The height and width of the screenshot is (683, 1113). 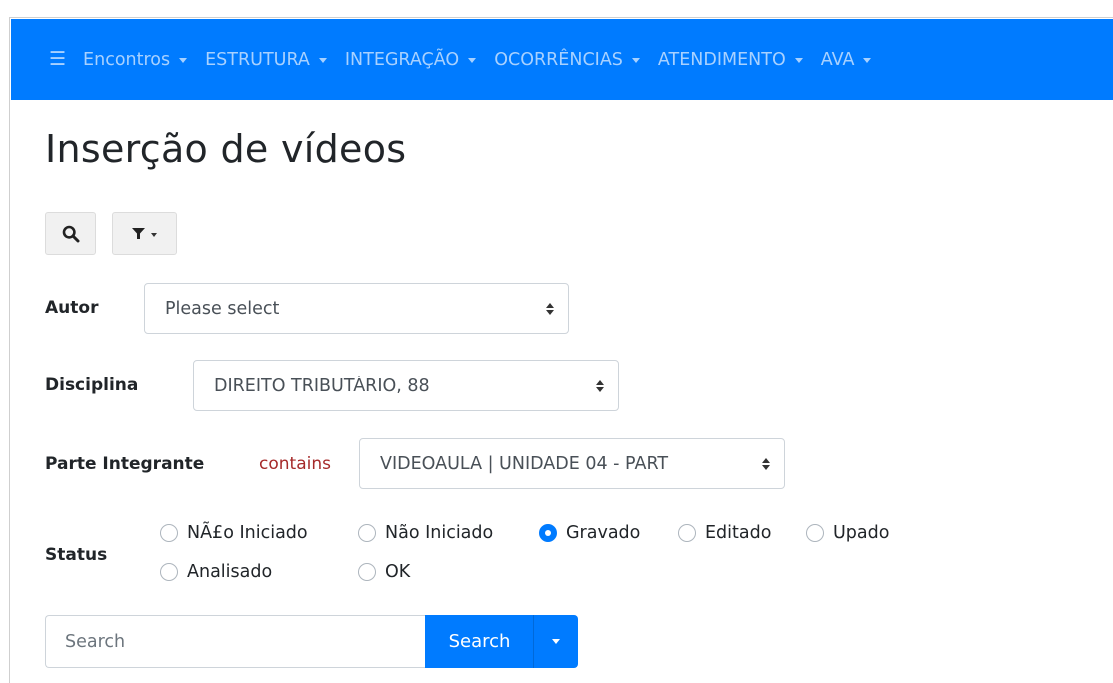 What do you see at coordinates (295, 464) in the screenshot?
I see `operator-contains: contains` at bounding box center [295, 464].